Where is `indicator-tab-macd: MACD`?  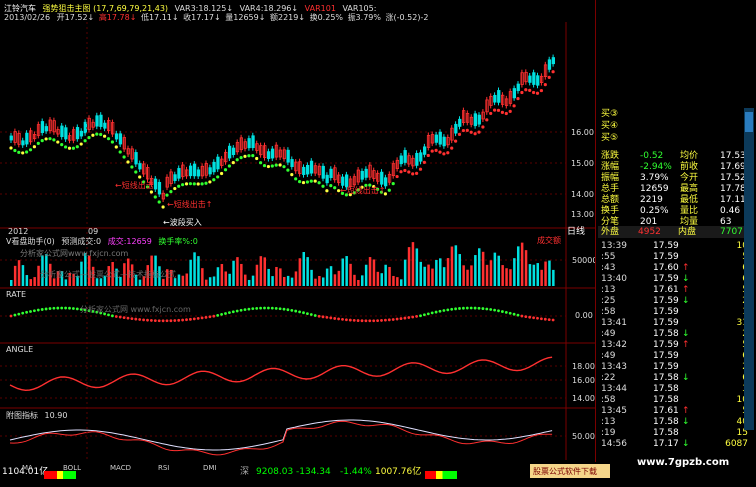 indicator-tab-macd: MACD is located at coordinates (120, 468).